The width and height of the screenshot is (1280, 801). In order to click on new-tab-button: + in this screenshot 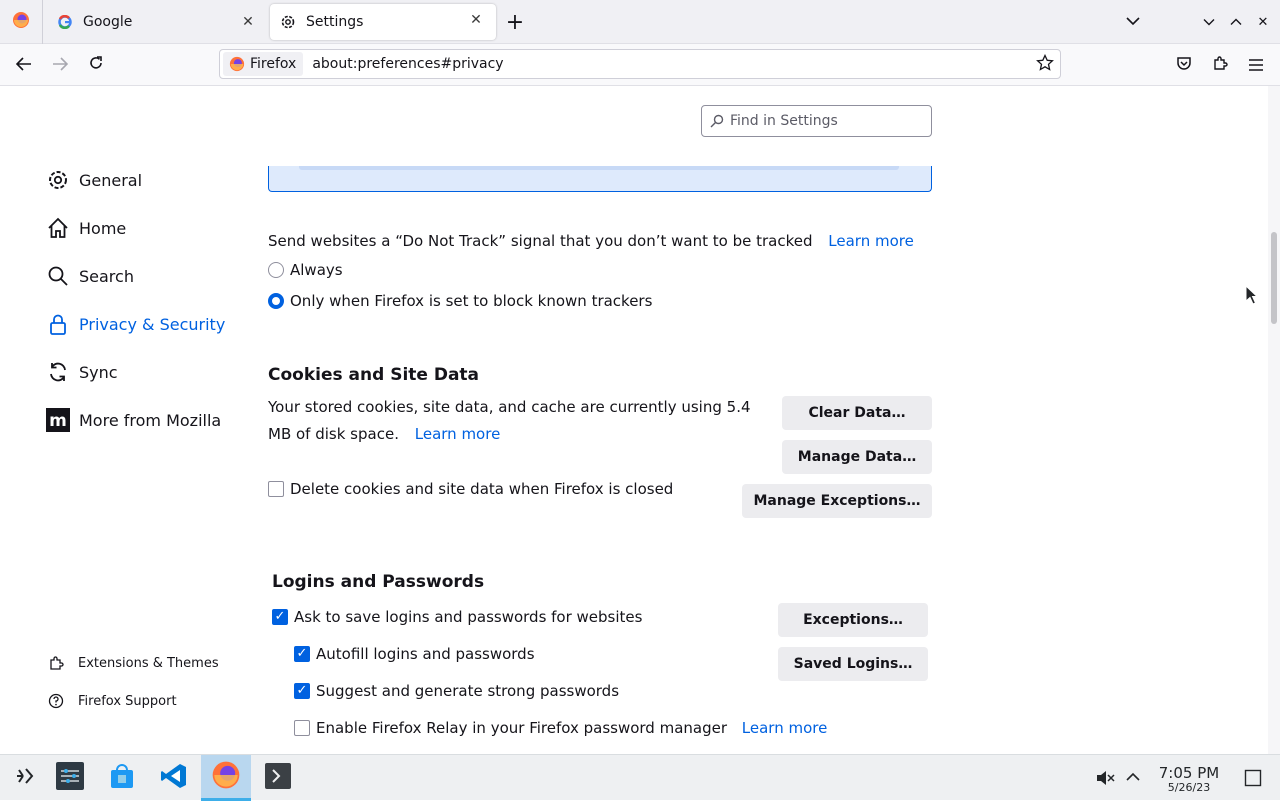, I will do `click(515, 22)`.